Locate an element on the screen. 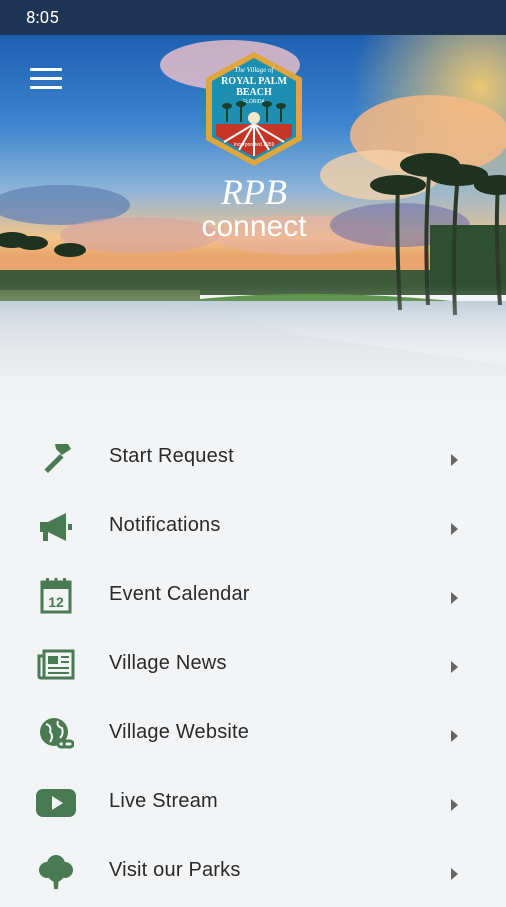 This screenshot has width=506, height=907. globe-link-icon is located at coordinates (56, 734).